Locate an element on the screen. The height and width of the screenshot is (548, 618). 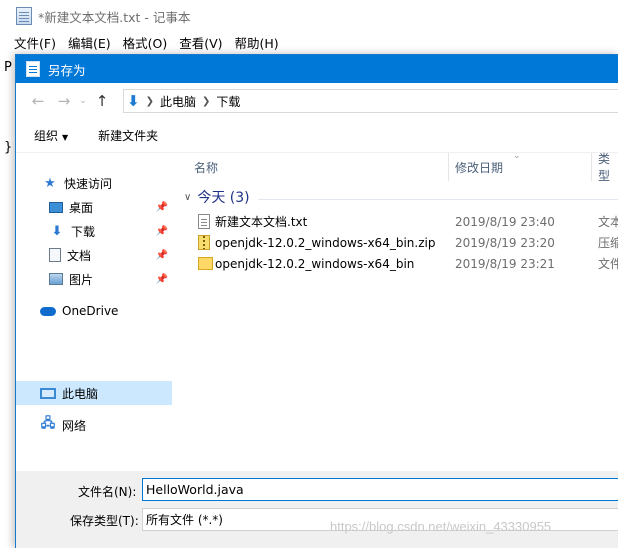
filename-label: 文件名(N): is located at coordinates (107, 492).